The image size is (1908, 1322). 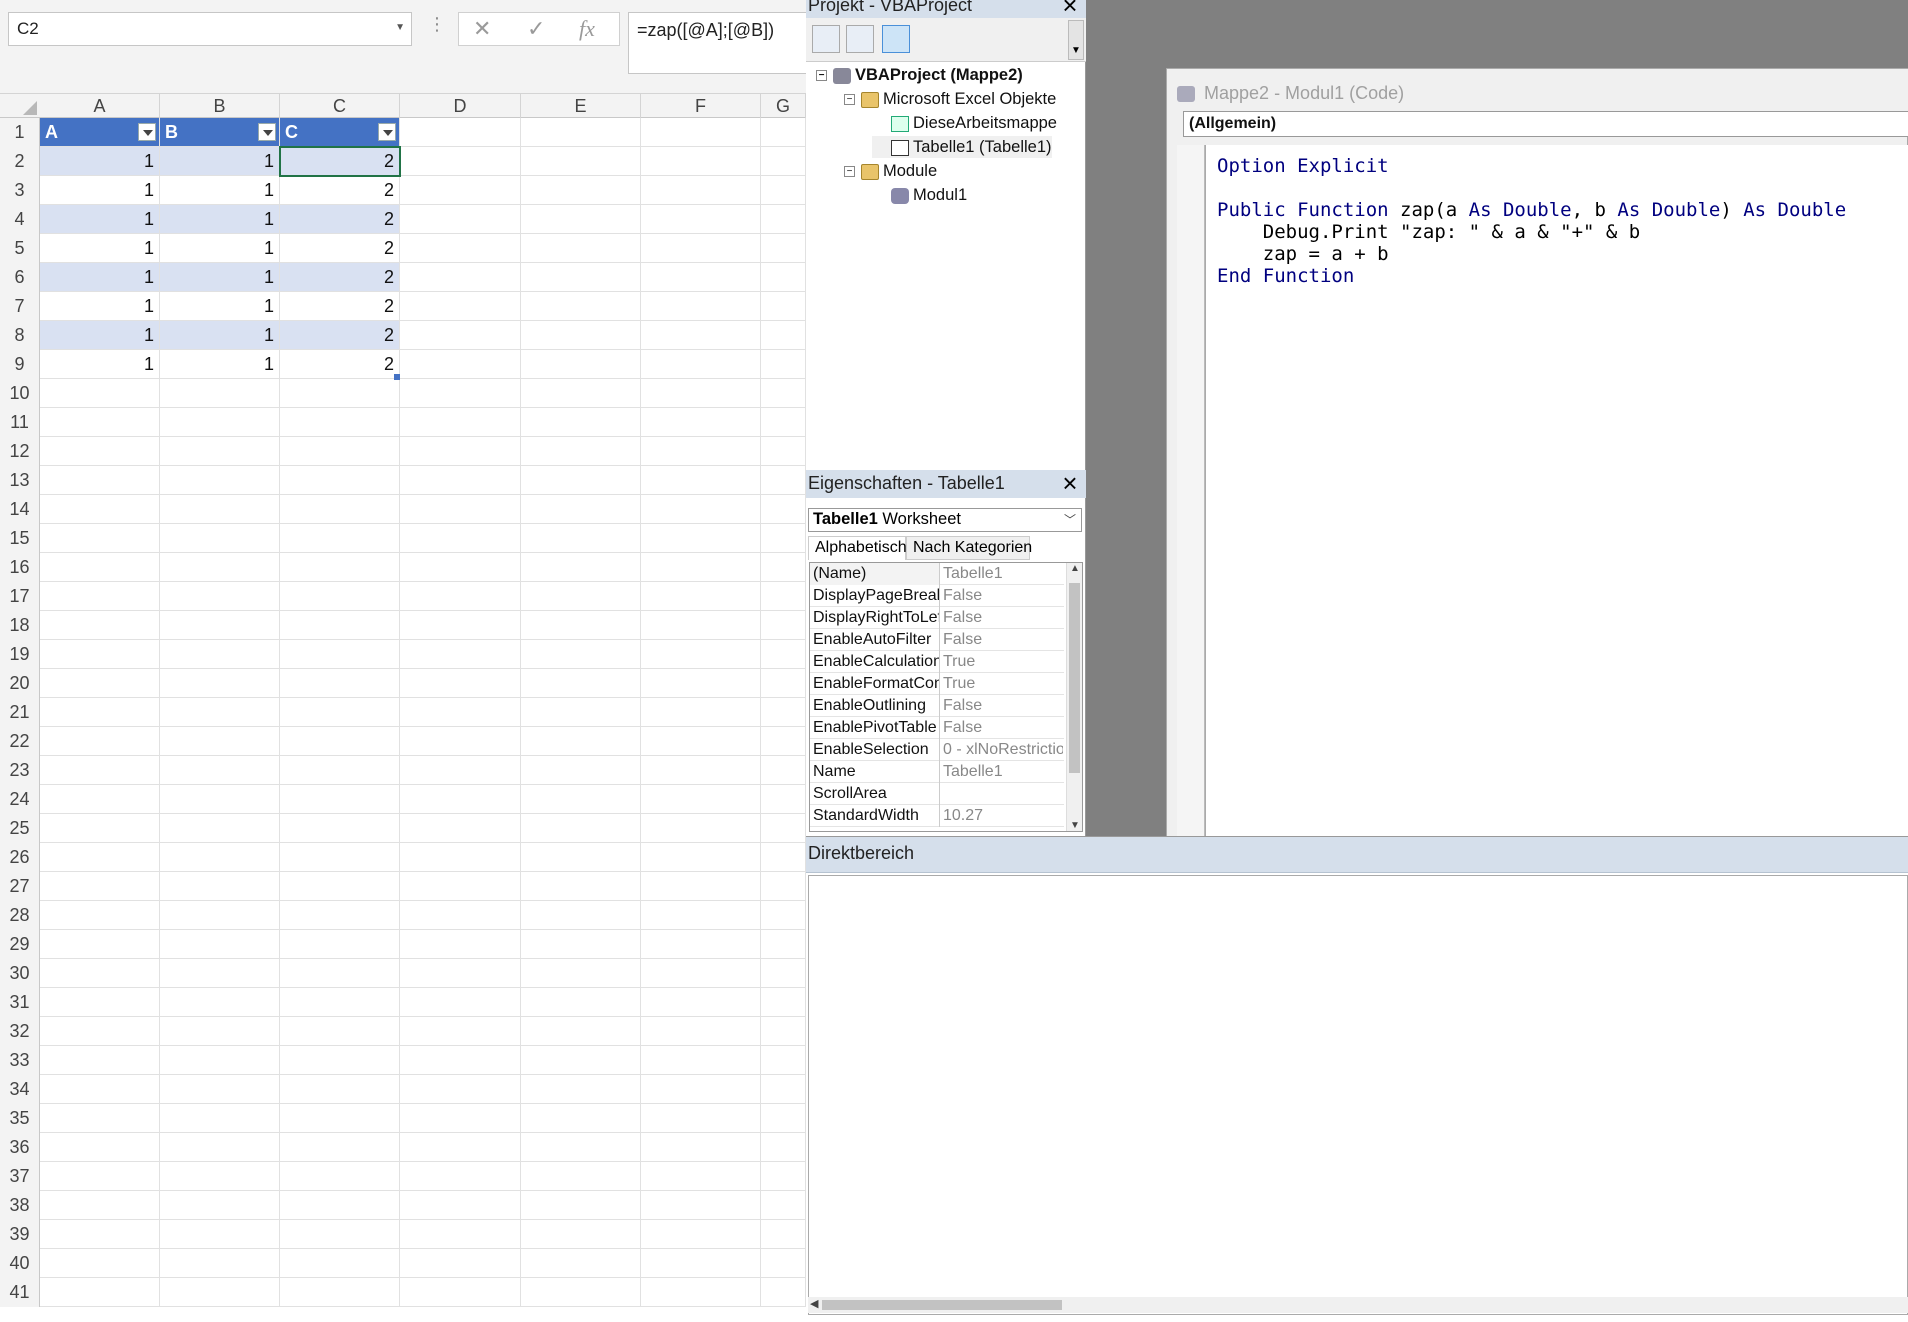 I want to click on cell-e10, so click(x=581, y=393).